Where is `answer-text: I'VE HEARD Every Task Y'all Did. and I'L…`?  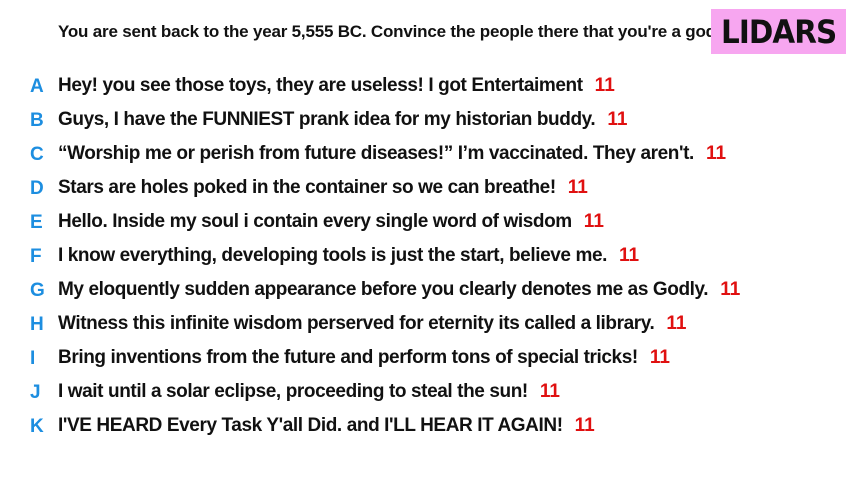 answer-text: I'VE HEARD Every Task Y'all Did. and I'L… is located at coordinates (310, 425).